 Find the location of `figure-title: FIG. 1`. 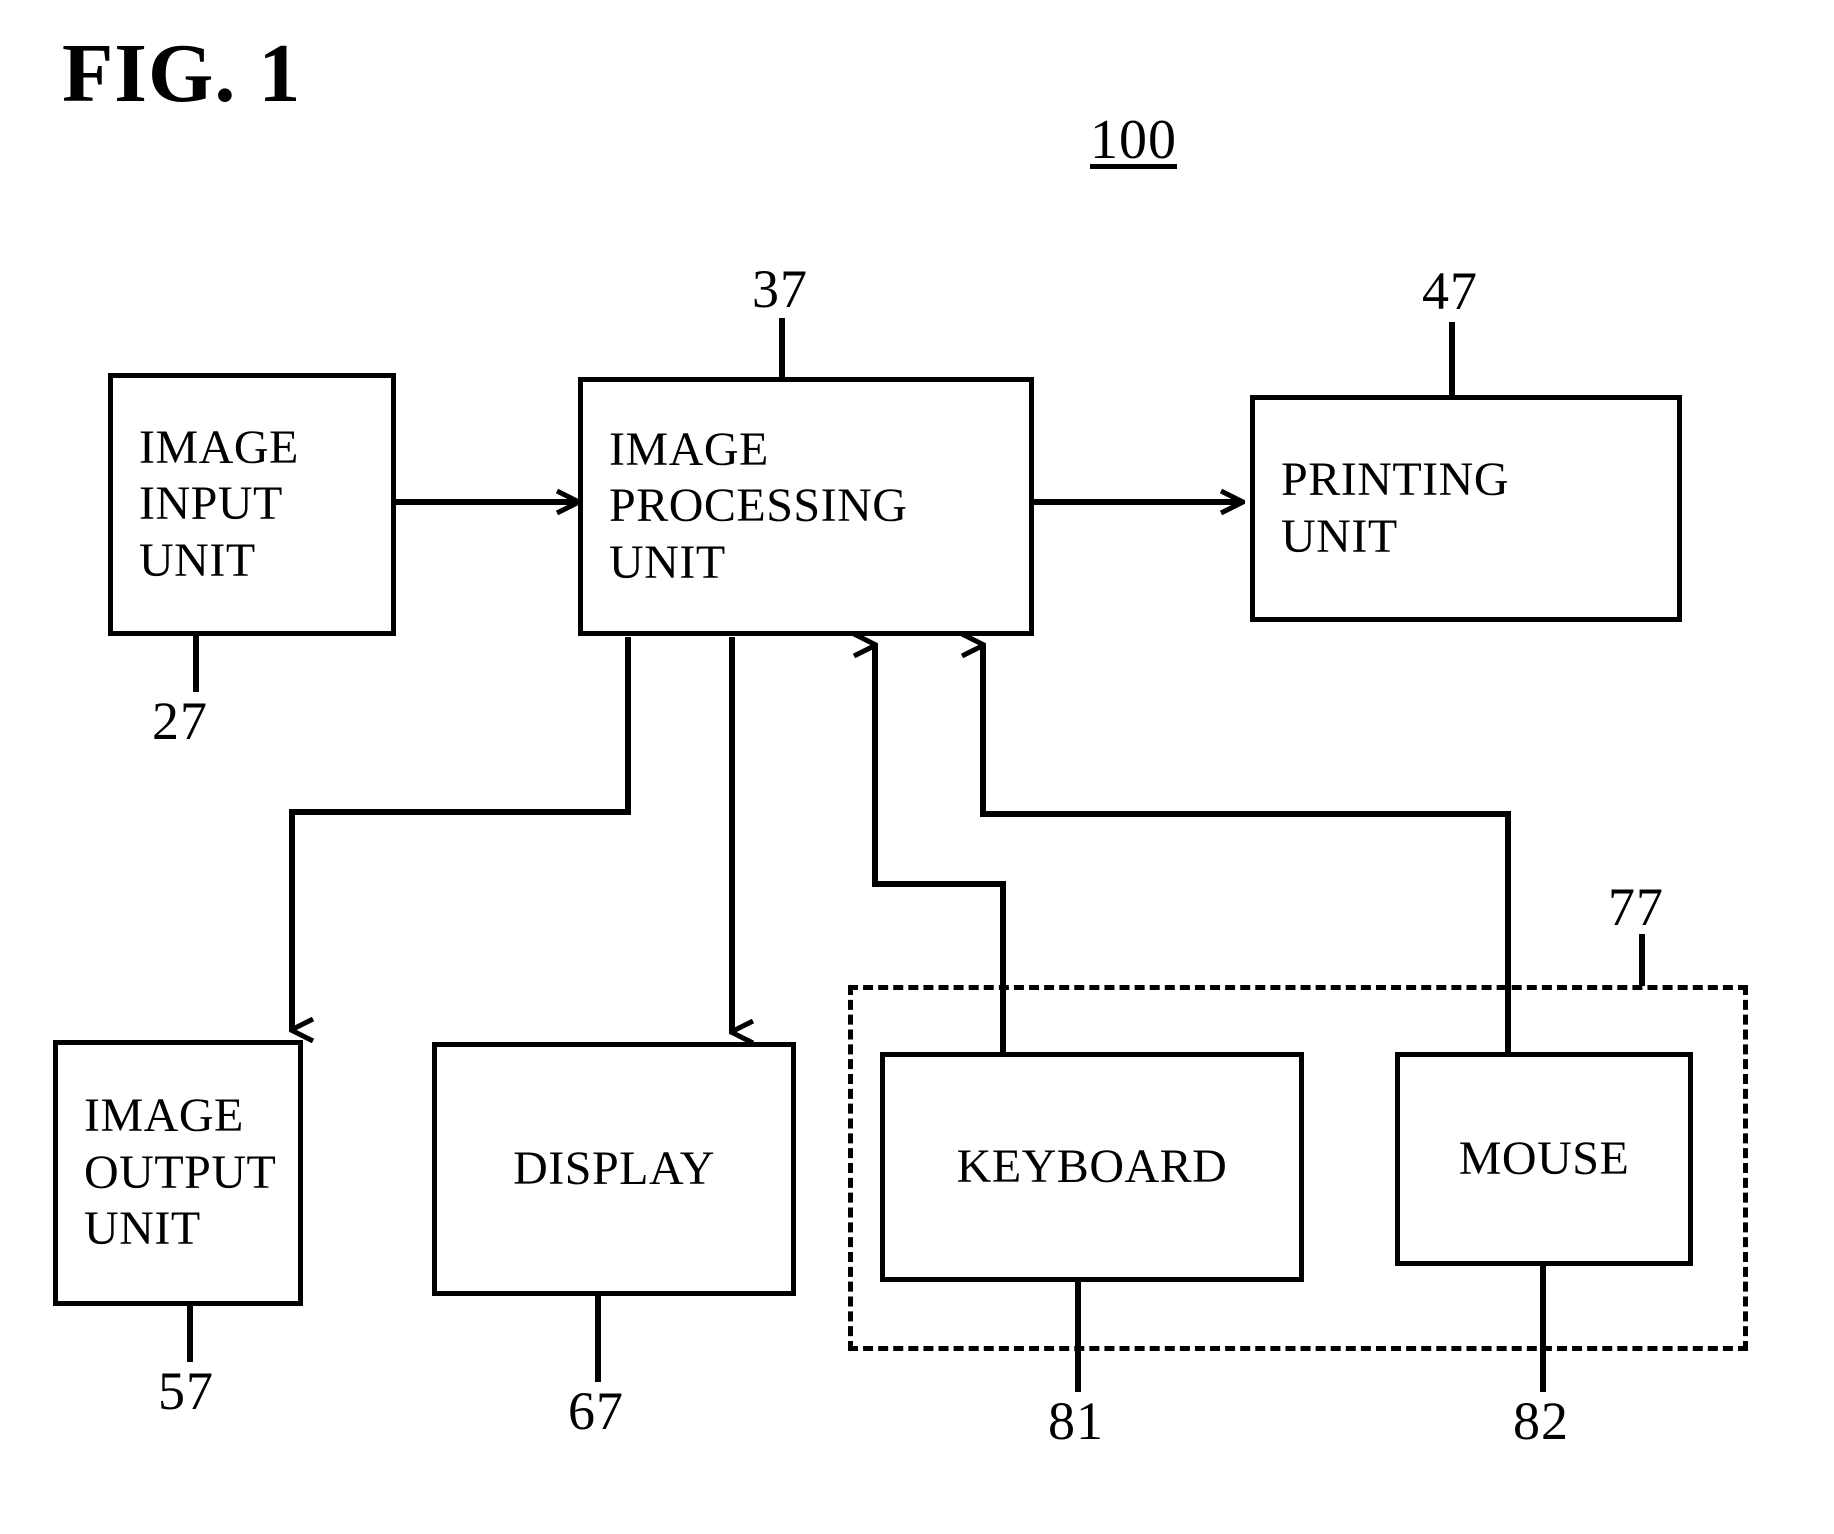

figure-title: FIG. 1 is located at coordinates (182, 73).